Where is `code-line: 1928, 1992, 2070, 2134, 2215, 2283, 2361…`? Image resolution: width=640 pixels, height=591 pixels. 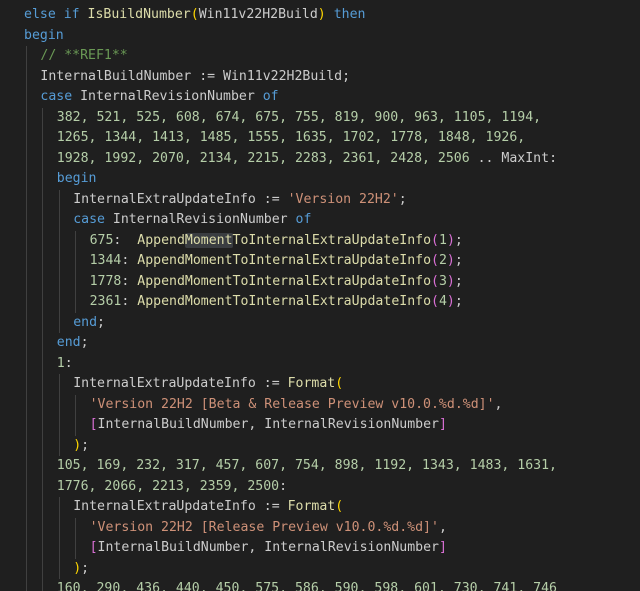
code-line: 1928, 1992, 2070, 2134, 2215, 2283, 2361… is located at coordinates (307, 159).